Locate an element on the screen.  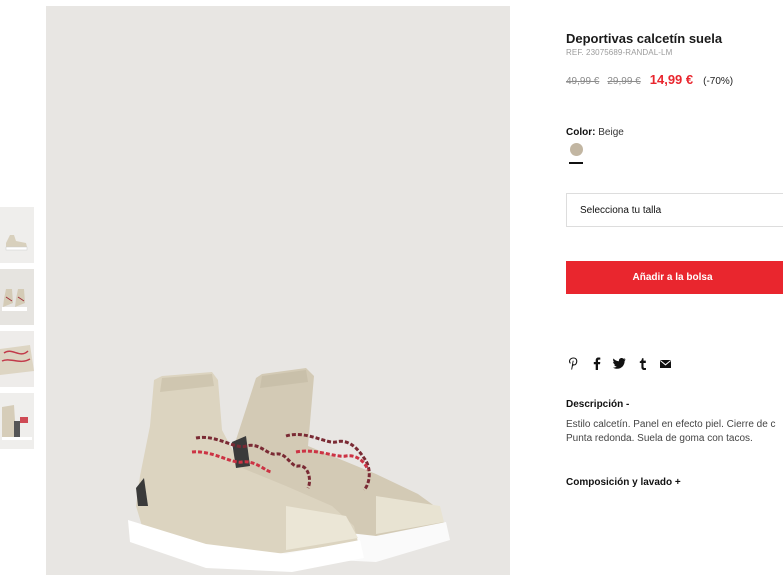
composition-heading: Composición y lavado + is located at coordinates (623, 482).